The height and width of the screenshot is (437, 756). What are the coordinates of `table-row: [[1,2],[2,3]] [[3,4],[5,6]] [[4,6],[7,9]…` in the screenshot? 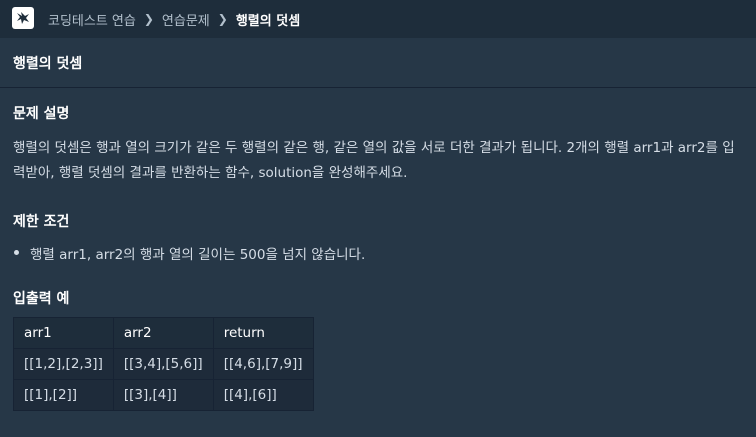 It's located at (163, 364).